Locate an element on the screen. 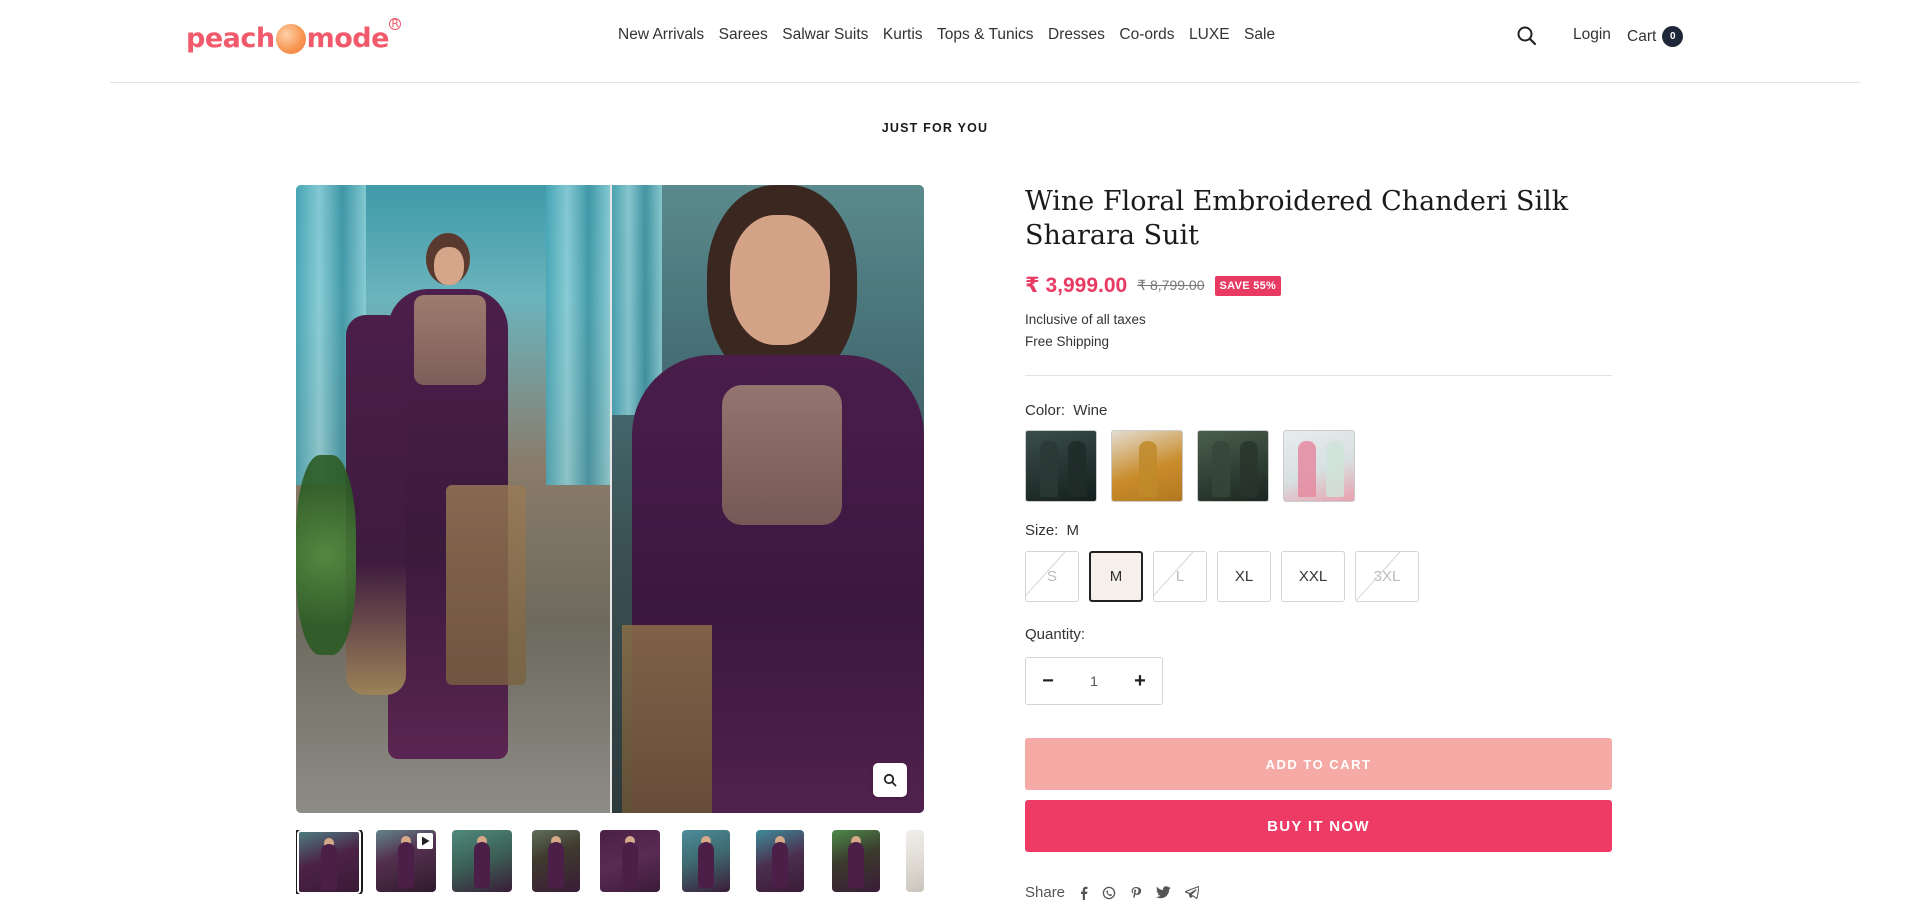 Image resolution: width=1920 pixels, height=900 pixels. peach-icon is located at coordinates (290, 39).